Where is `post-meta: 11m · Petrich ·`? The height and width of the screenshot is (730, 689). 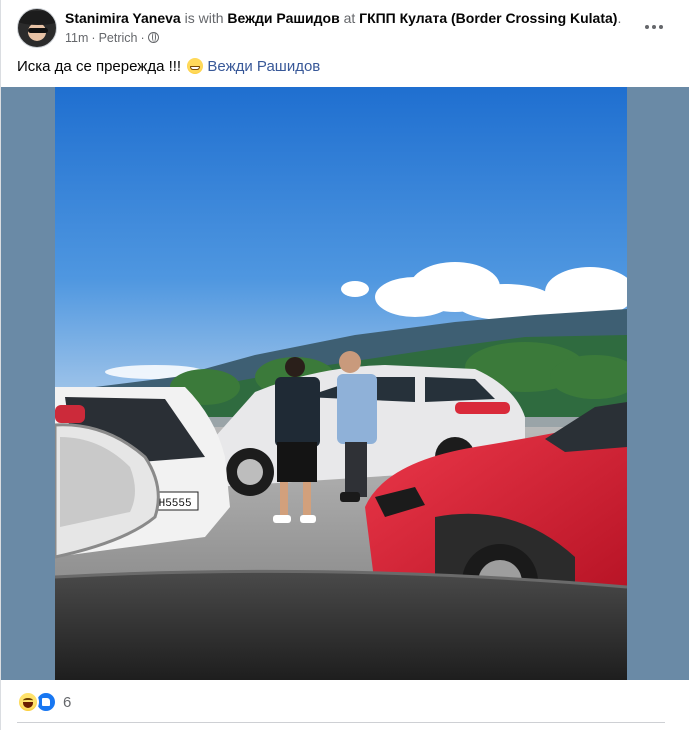 post-meta: 11m · Petrich · is located at coordinates (112, 38).